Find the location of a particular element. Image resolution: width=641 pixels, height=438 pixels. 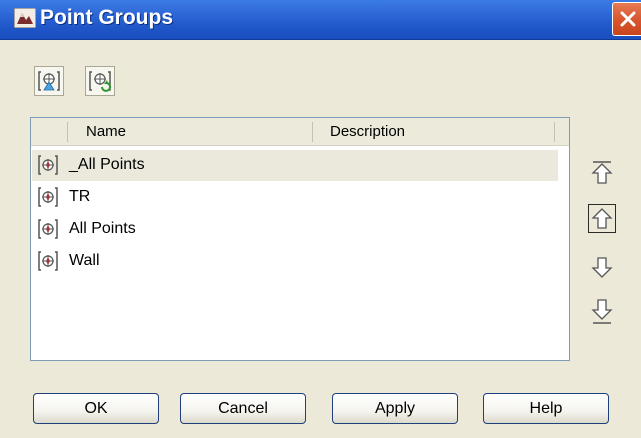

cancel-button: Cancel is located at coordinates (243, 408).